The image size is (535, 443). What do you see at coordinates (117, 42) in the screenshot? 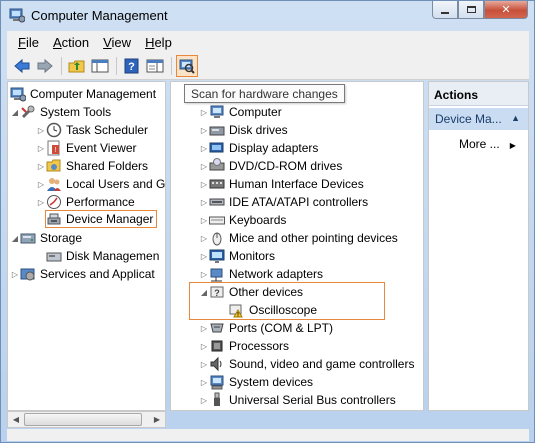
I see `menu-view: View` at bounding box center [117, 42].